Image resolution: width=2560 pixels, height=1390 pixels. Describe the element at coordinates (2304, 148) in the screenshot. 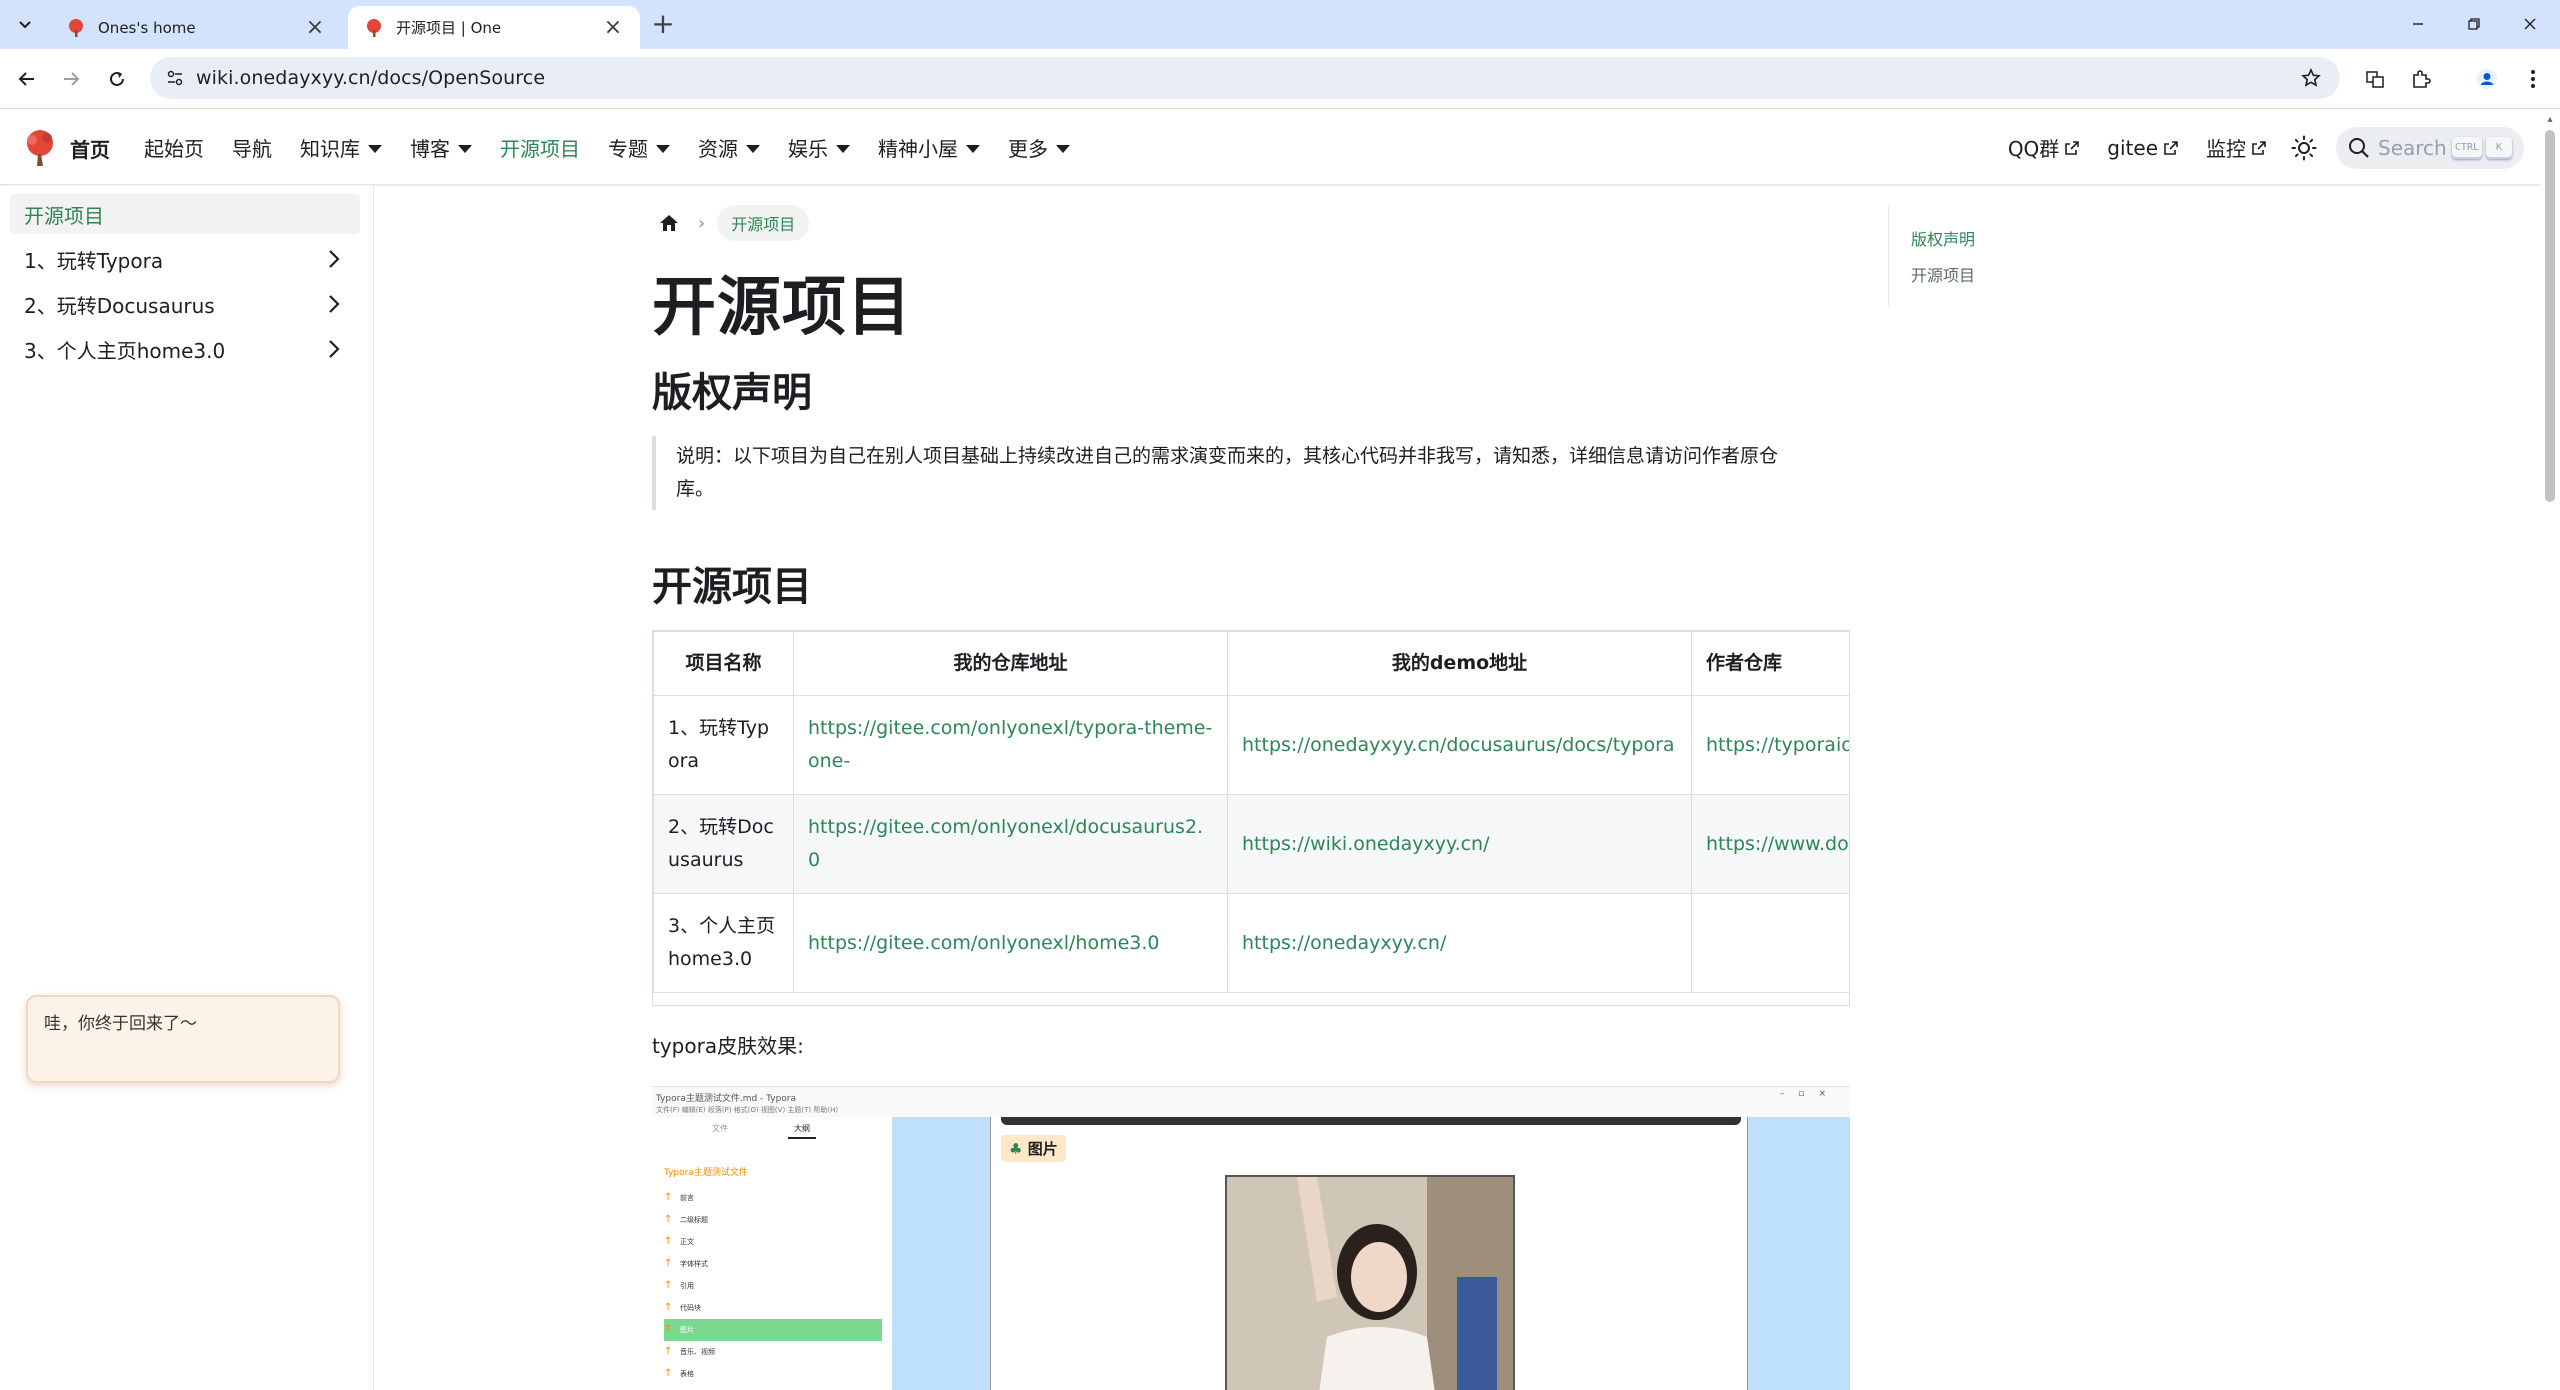

I see `theme-toggle-button` at that location.